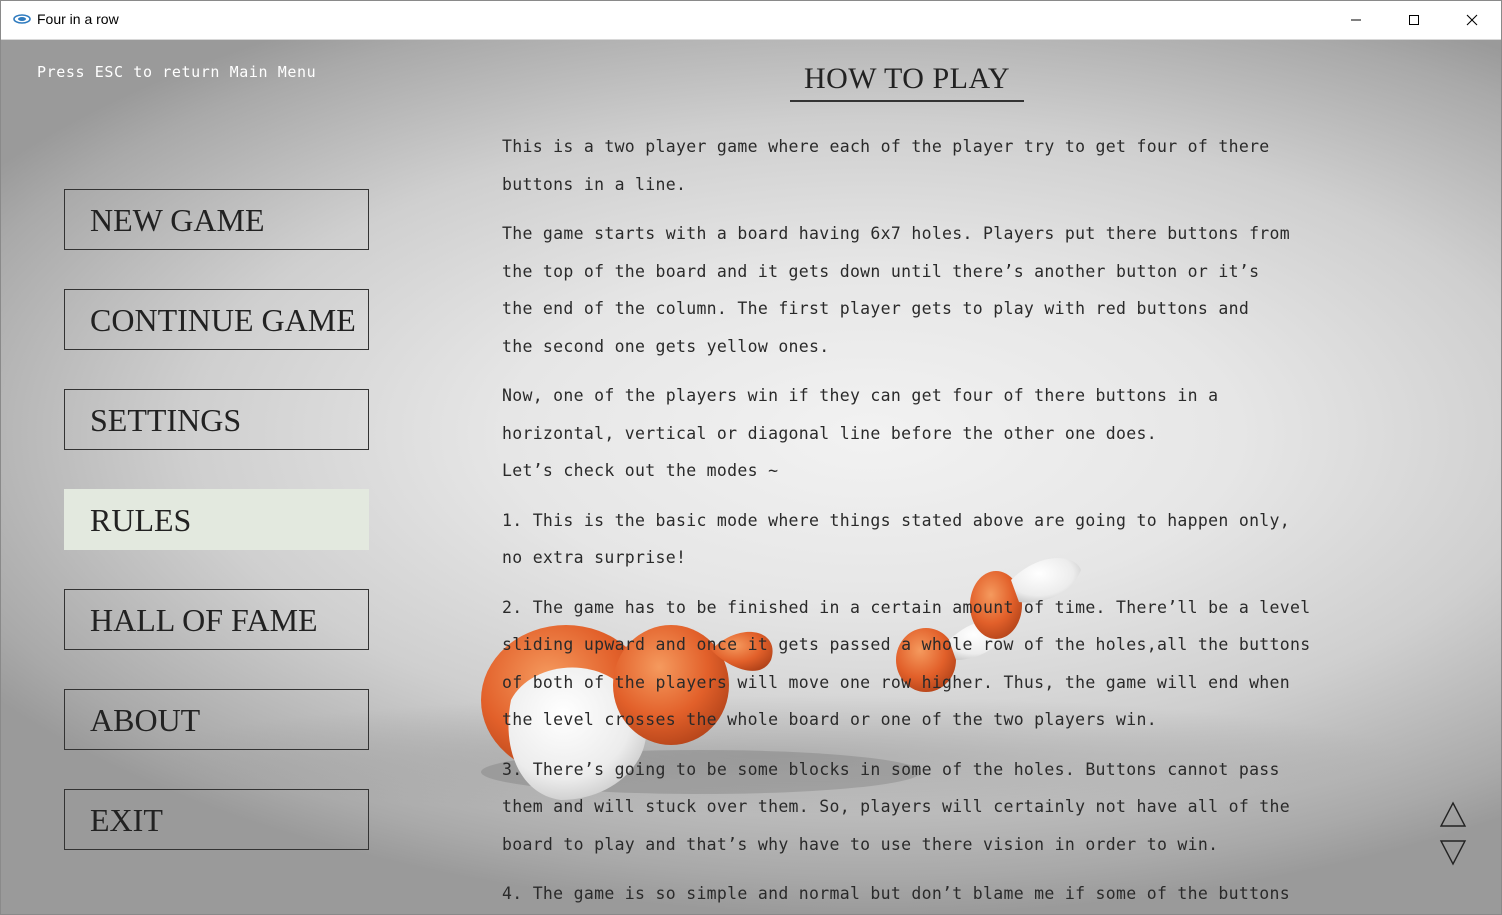 This screenshot has height=915, width=1502. I want to click on window-title: Four in a row, so click(78, 19).